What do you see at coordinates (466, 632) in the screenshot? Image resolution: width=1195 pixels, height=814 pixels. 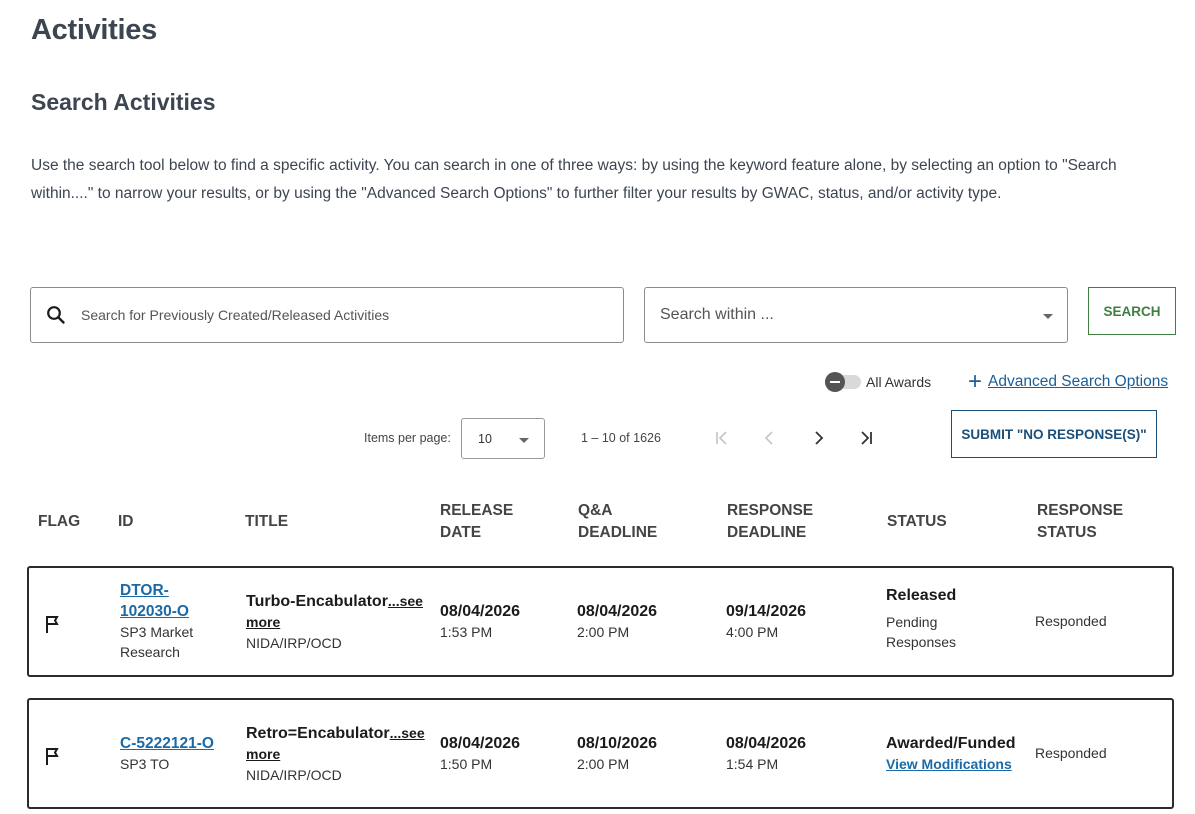 I see `release-time: 1:53 PM` at bounding box center [466, 632].